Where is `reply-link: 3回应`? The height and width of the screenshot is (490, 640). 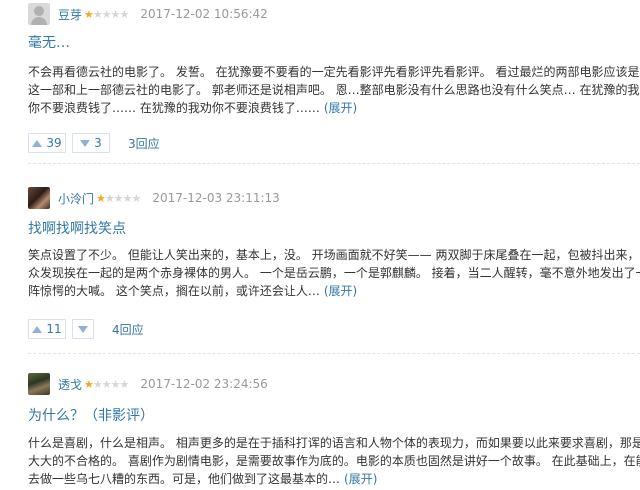
reply-link: 3回应 is located at coordinates (144, 143).